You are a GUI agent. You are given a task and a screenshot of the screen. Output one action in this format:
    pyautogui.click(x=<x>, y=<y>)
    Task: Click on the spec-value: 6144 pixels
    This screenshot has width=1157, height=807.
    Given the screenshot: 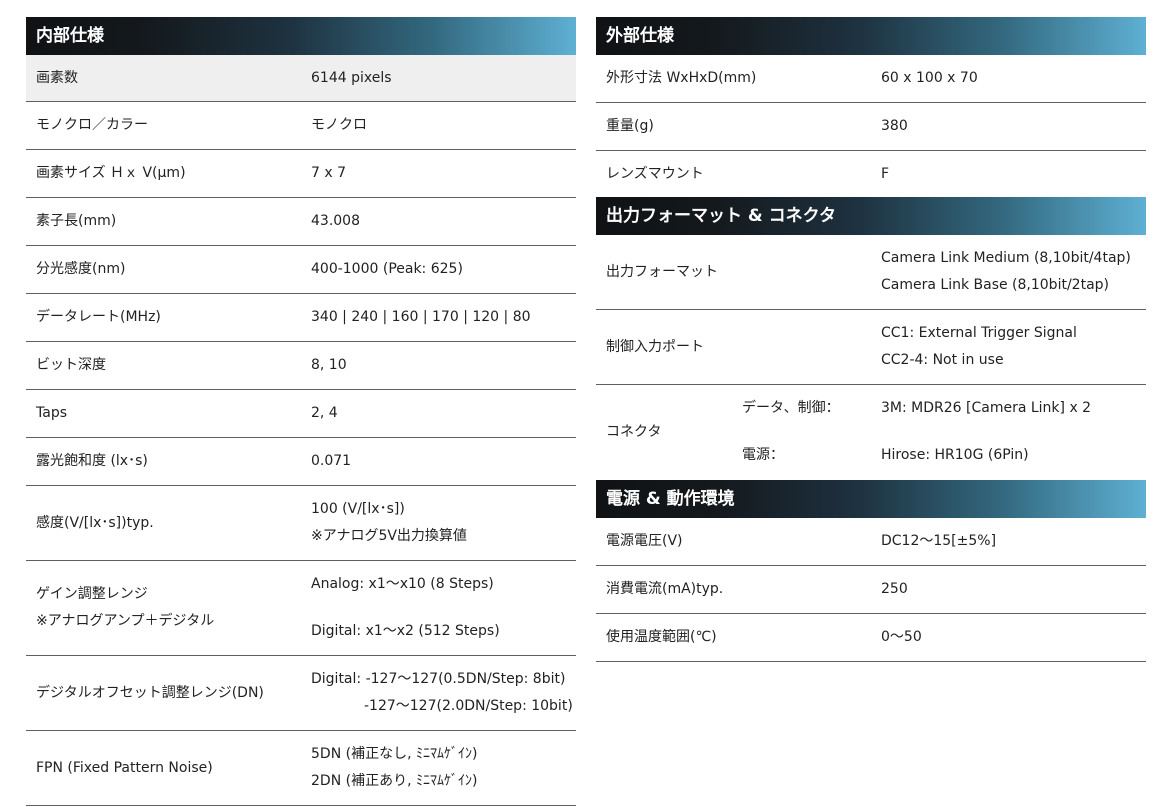 What is the action you would take?
    pyautogui.click(x=351, y=77)
    